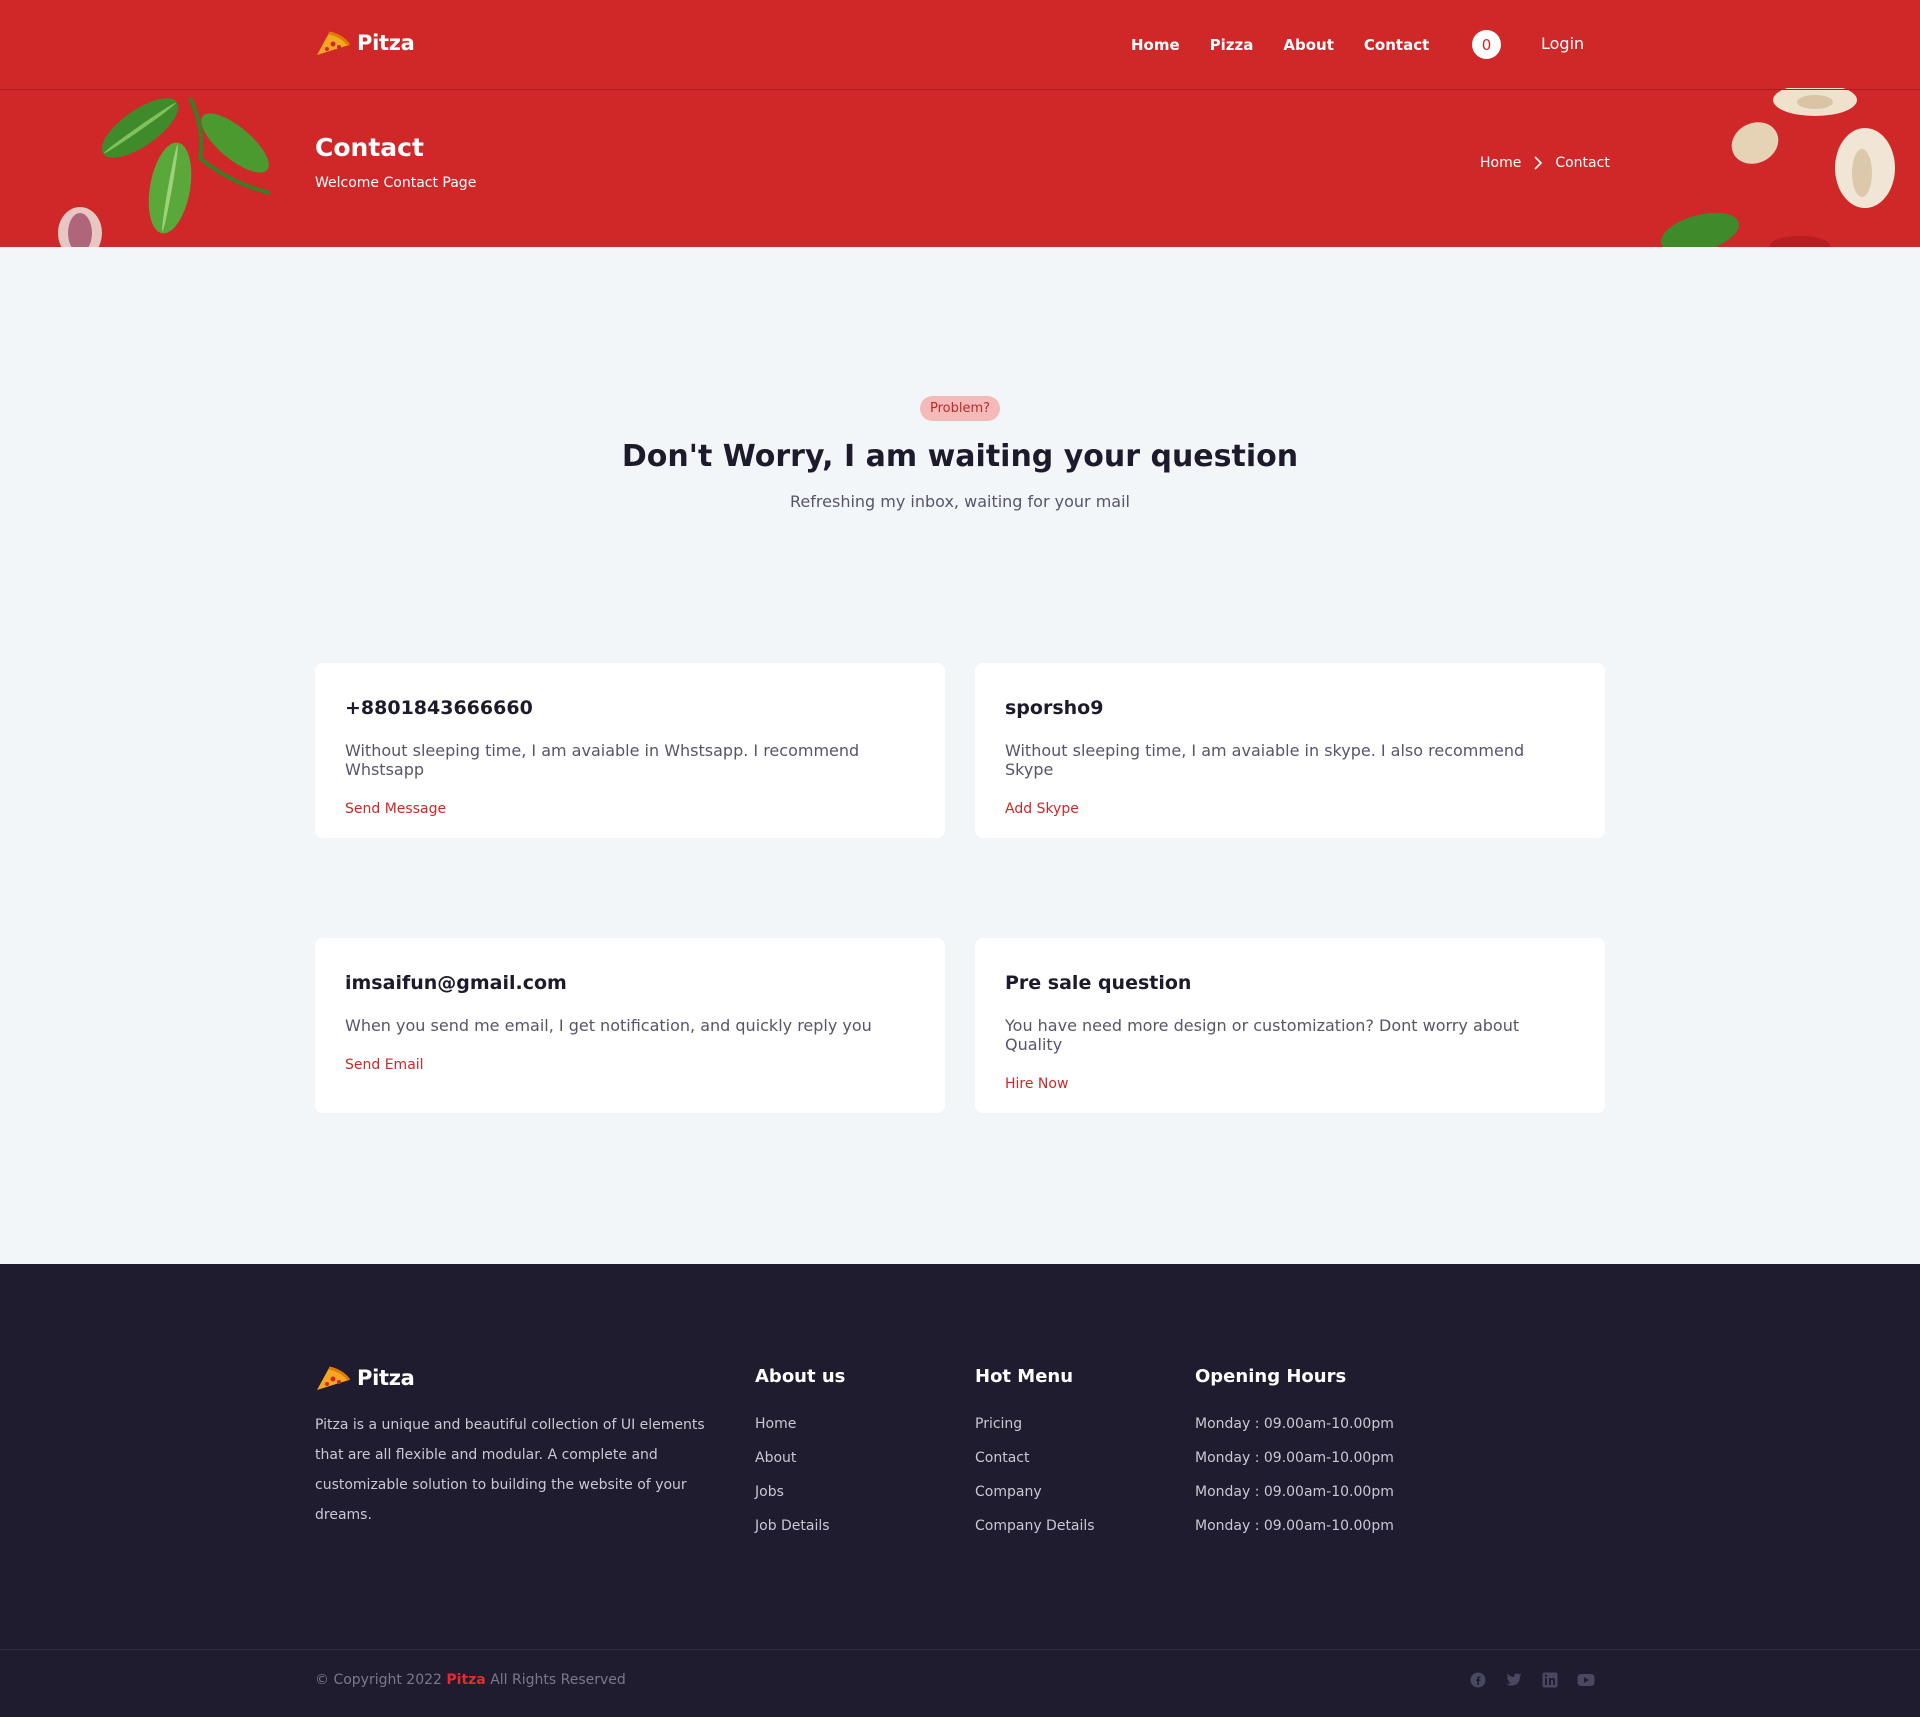  Describe the element at coordinates (1155, 45) in the screenshot. I see `nav-home: Home` at that location.